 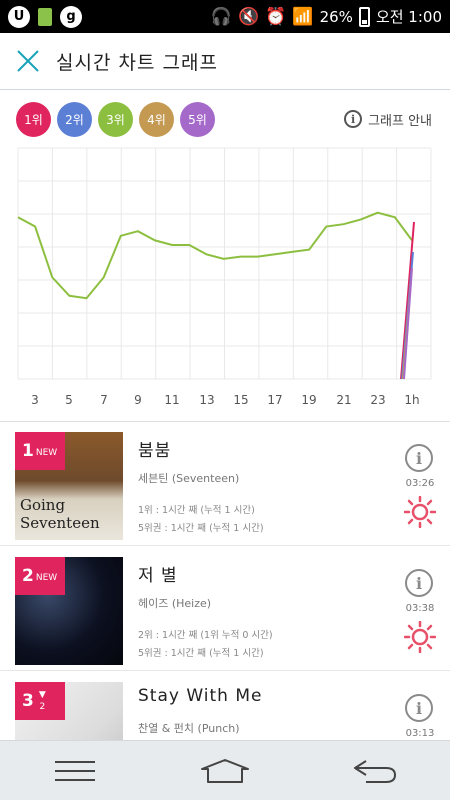 What do you see at coordinates (155, 451) in the screenshot?
I see `song-title: 붐붐` at bounding box center [155, 451].